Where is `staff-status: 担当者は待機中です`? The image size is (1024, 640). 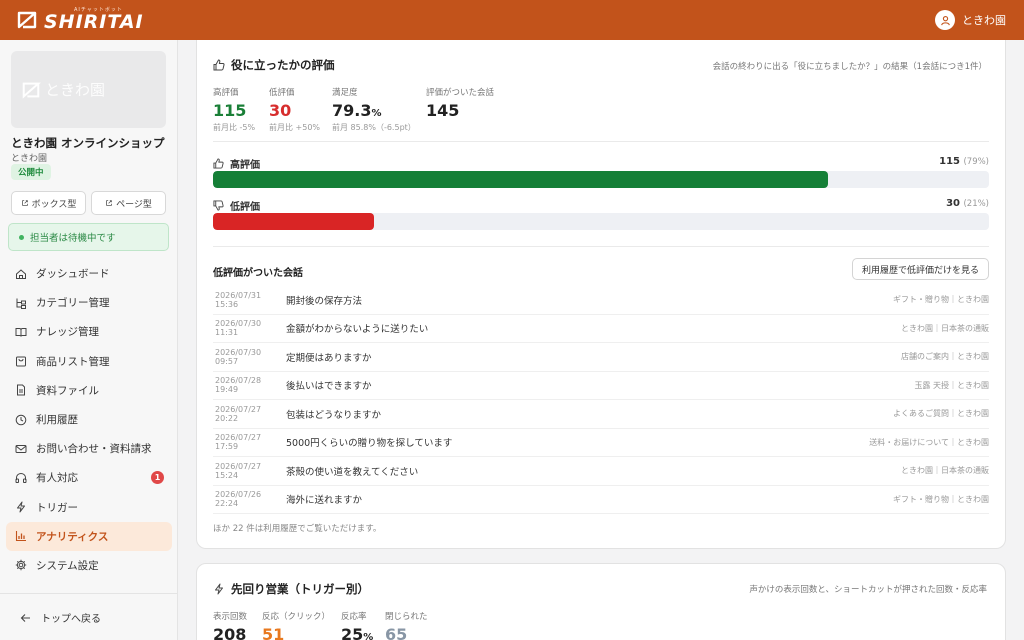
staff-status: 担当者は待機中です is located at coordinates (88, 237).